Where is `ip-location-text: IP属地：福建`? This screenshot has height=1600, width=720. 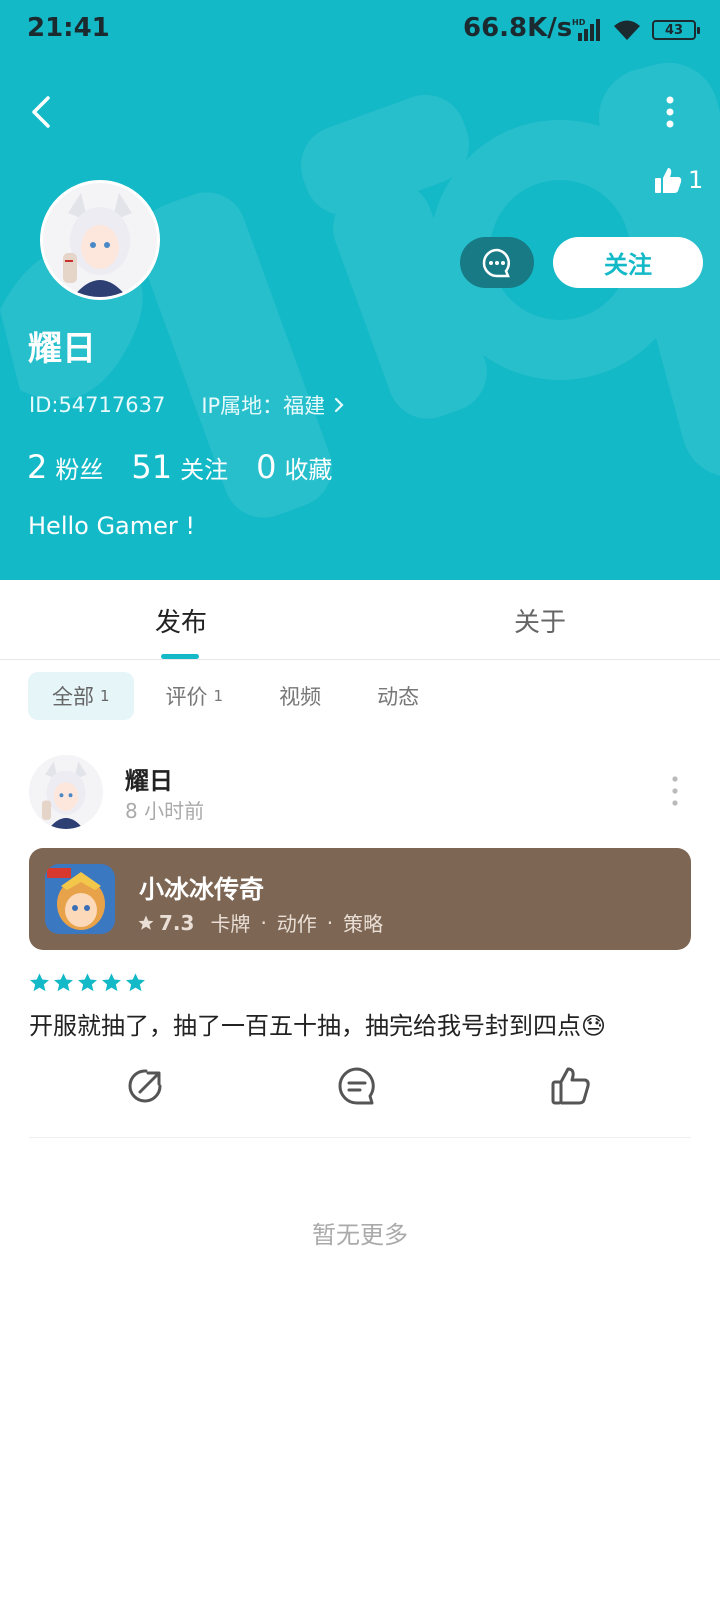
ip-location-text: IP属地：福建 is located at coordinates (263, 406).